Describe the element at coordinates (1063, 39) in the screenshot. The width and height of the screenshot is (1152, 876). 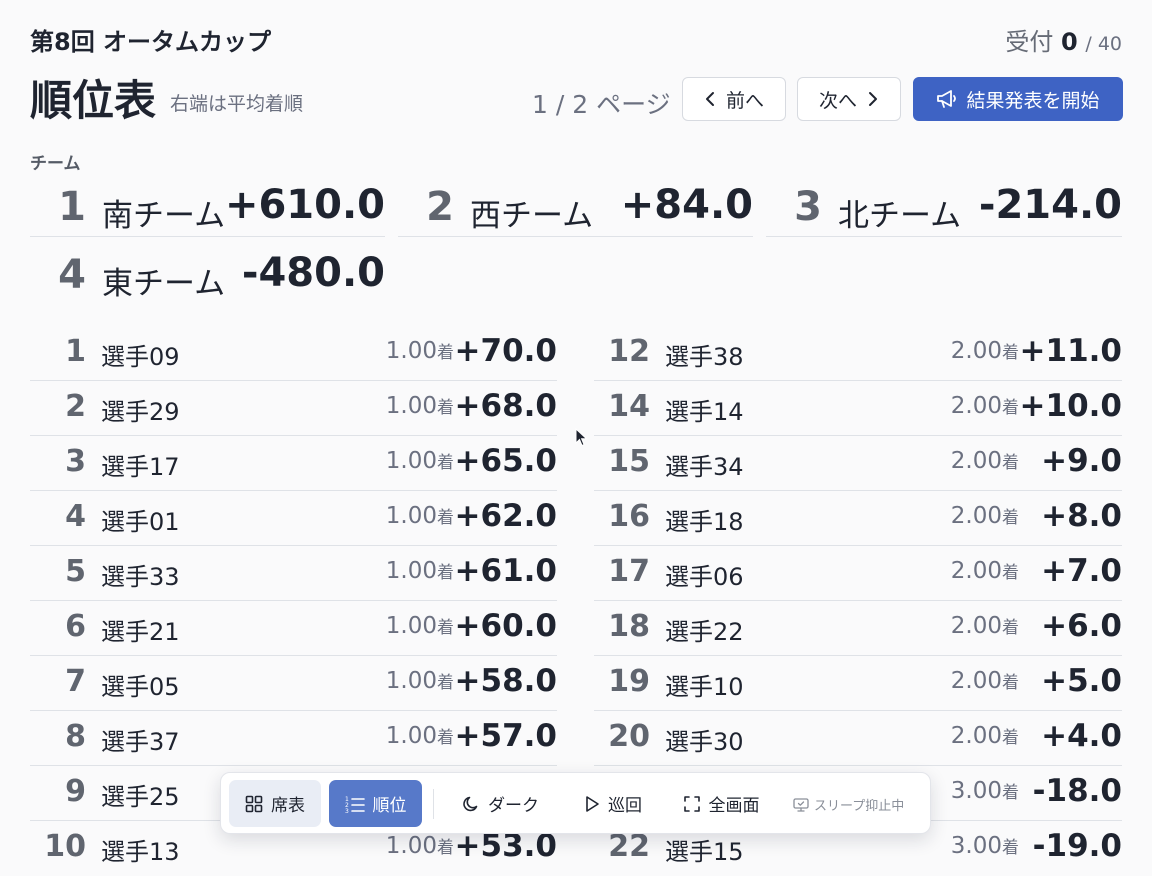
I see `reception-counter: 受付 0 / 40` at that location.